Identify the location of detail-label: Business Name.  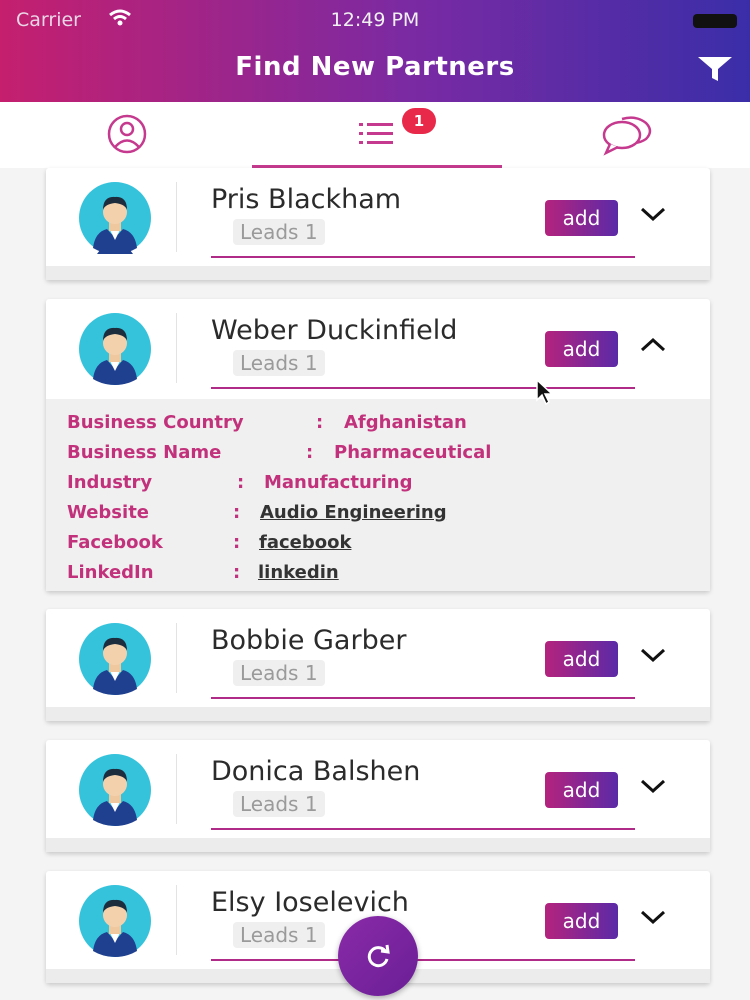
(144, 452).